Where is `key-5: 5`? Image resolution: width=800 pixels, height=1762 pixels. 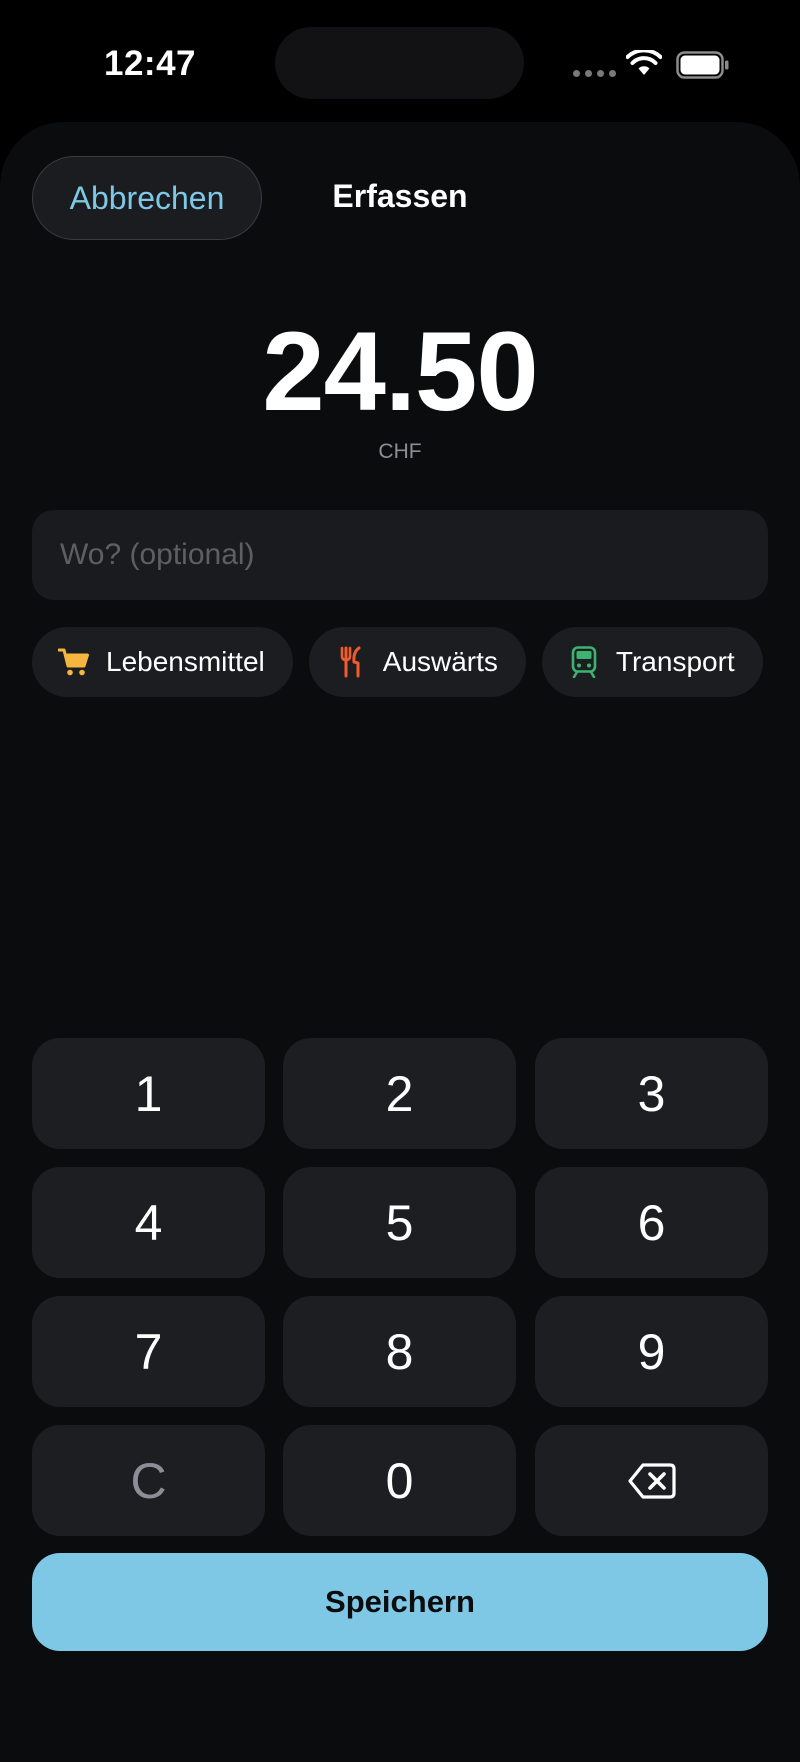
key-5: 5 is located at coordinates (399, 1222).